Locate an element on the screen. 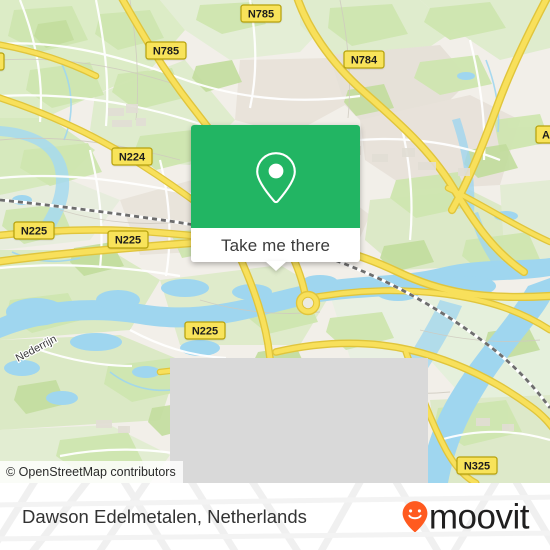  map-pin-icon is located at coordinates (275, 178).